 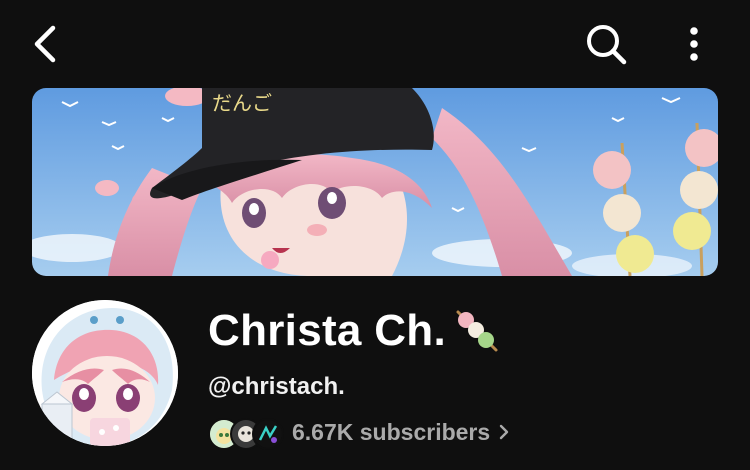 I want to click on channel-avatar, so click(x=105, y=373).